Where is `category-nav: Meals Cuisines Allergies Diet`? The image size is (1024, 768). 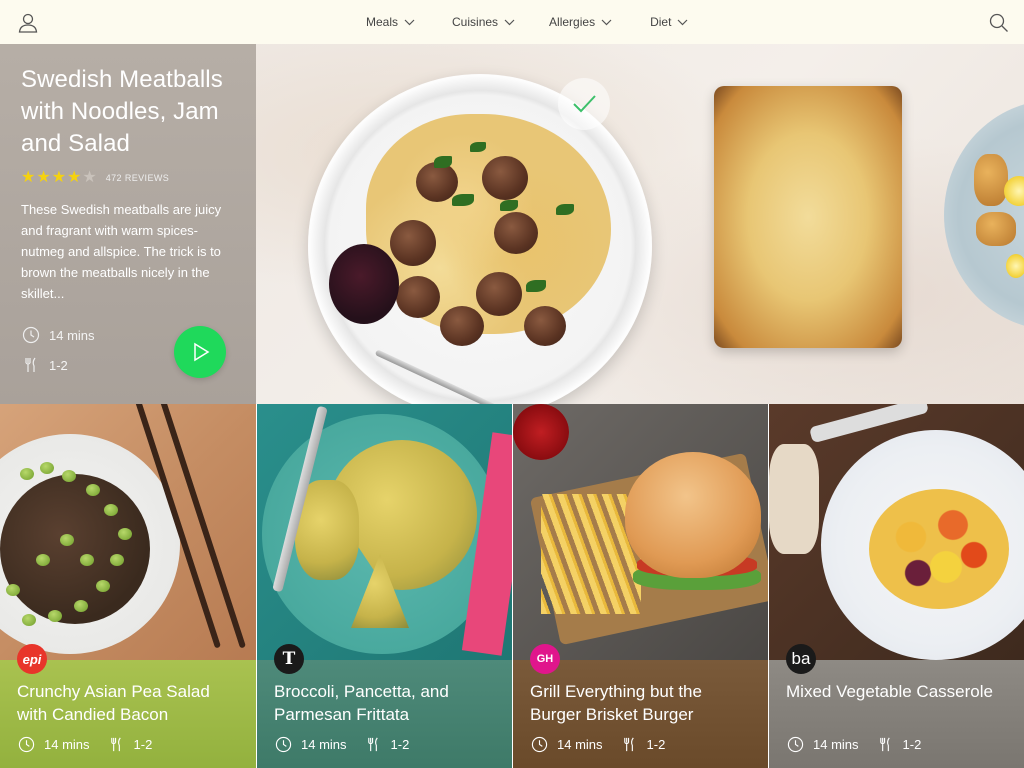
category-nav: Meals Cuisines Allergies Diet is located at coordinates (520, 22).